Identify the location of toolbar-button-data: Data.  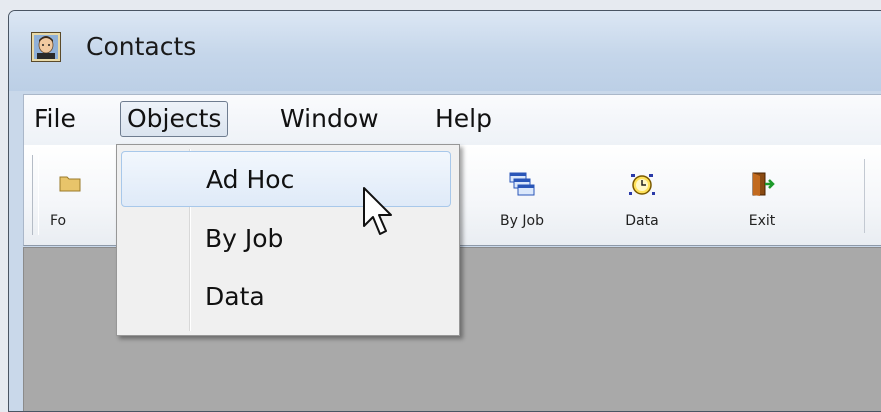
(642, 195).